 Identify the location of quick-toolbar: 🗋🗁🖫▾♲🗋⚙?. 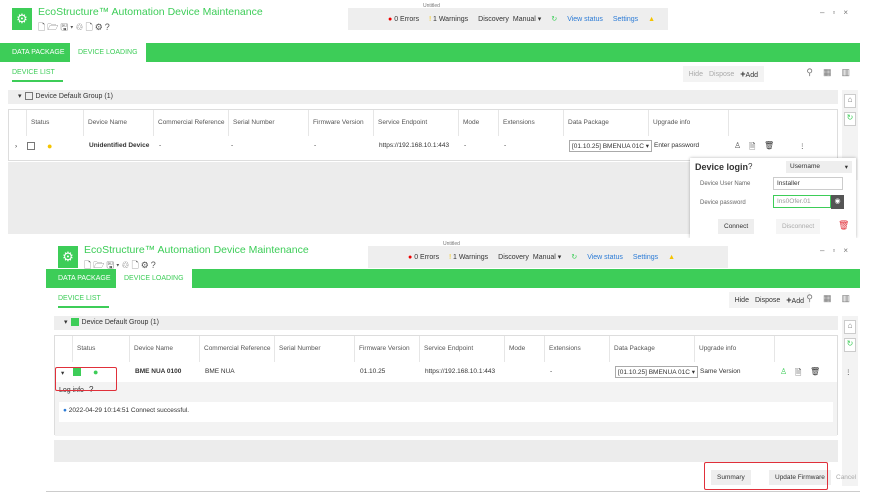
(75, 28).